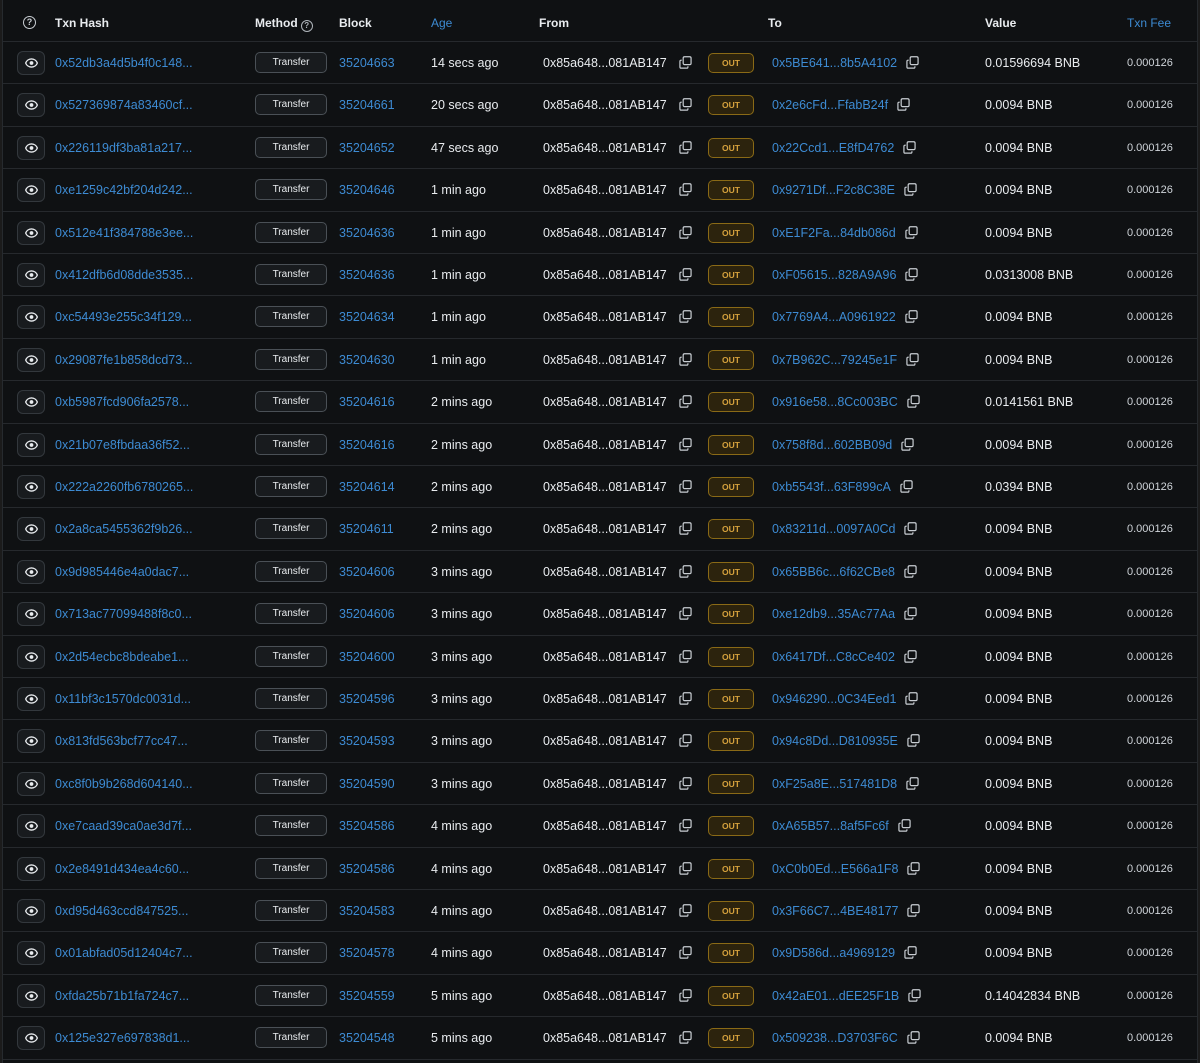 The width and height of the screenshot is (1200, 1063). I want to click on block-link: 35204630, so click(367, 360).